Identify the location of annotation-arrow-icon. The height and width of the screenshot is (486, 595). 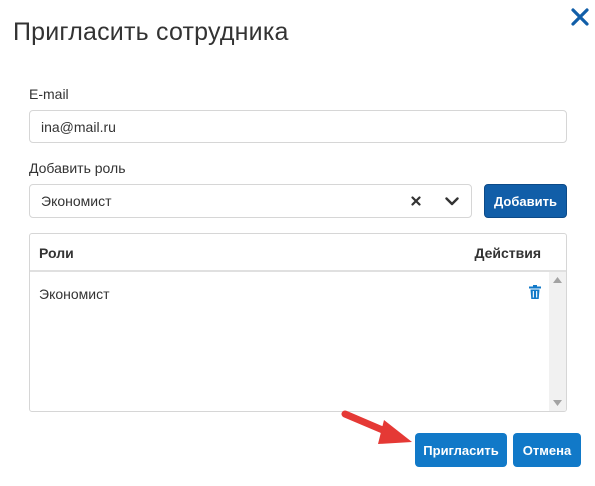
(376, 427).